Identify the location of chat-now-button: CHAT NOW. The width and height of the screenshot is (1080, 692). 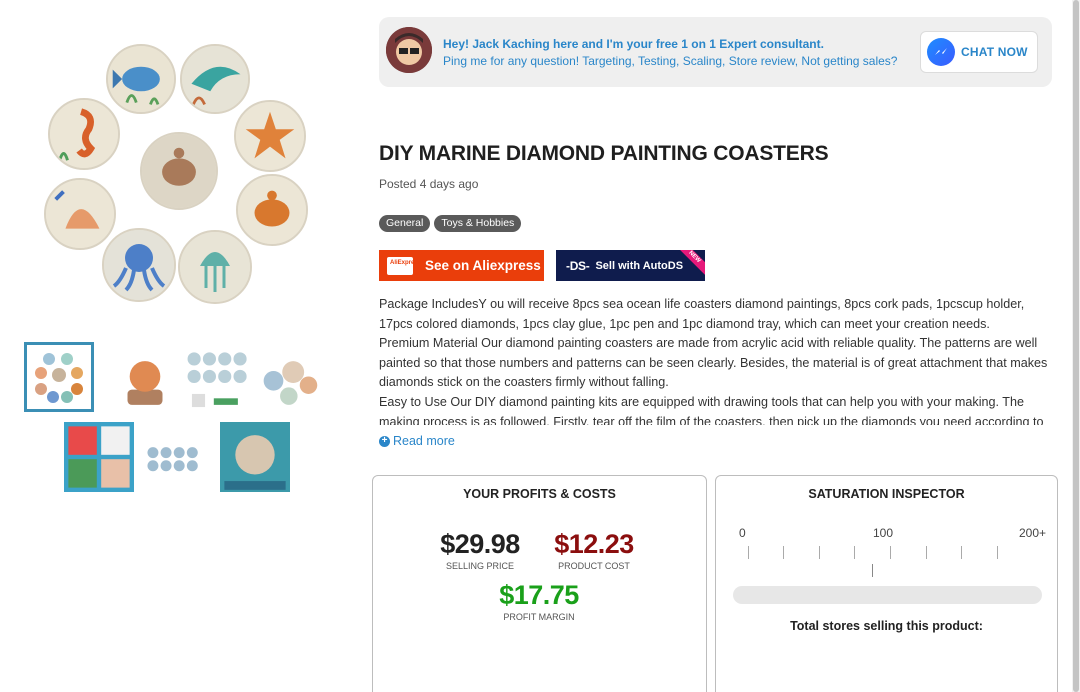
(979, 52).